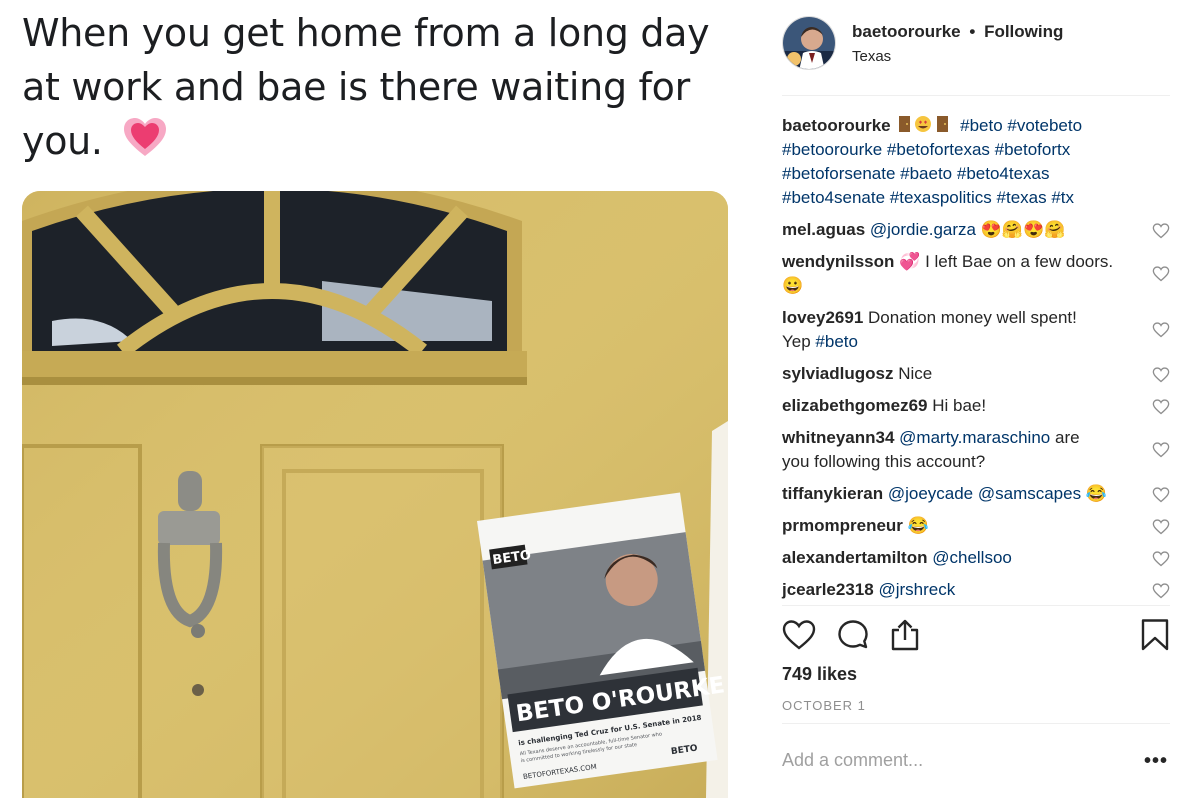 This screenshot has height=798, width=1200. What do you see at coordinates (928, 197) in the screenshot?
I see `hashtag-link: #beto4senate #texaspolitics #texas #tx` at bounding box center [928, 197].